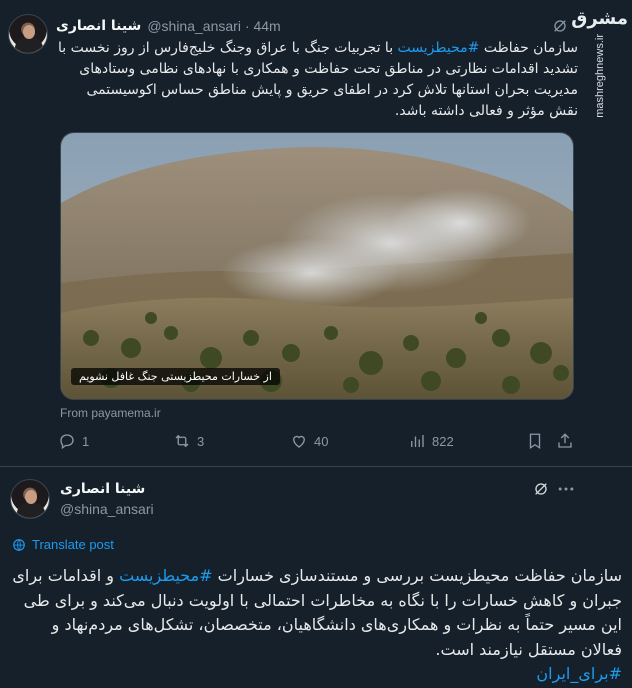  Describe the element at coordinates (317, 26) in the screenshot. I see `tweet-header: شینا انصاری @shina_ansari · 44m` at that location.